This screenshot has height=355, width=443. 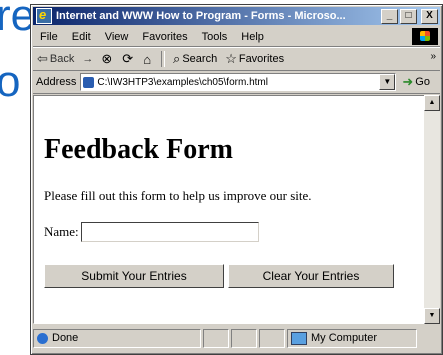 I want to click on refresh-icon: ⟳, so click(x=128, y=58).